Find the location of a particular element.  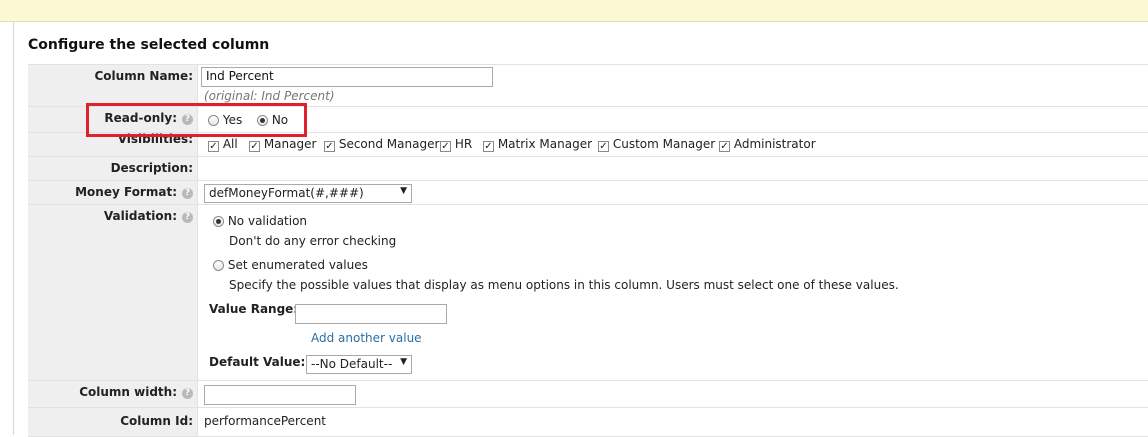

read-only-highlight-box is located at coordinates (196, 120).